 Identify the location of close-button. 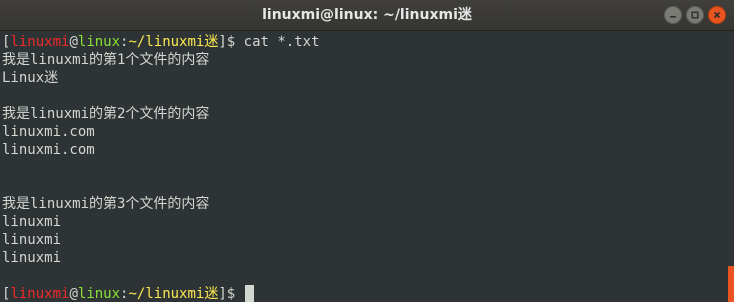
(717, 15).